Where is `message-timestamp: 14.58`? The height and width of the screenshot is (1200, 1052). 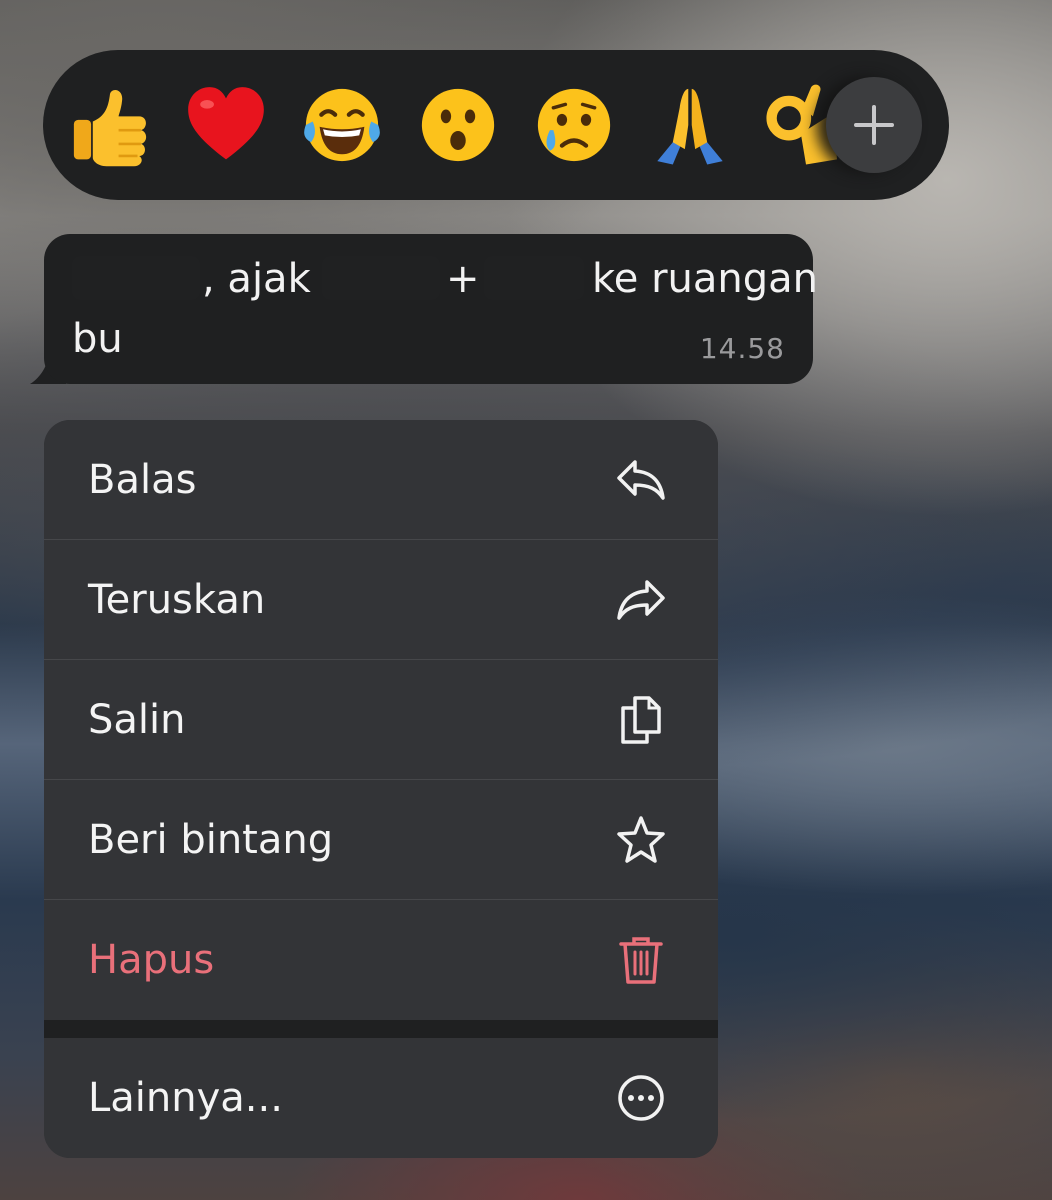 message-timestamp: 14.58 is located at coordinates (742, 348).